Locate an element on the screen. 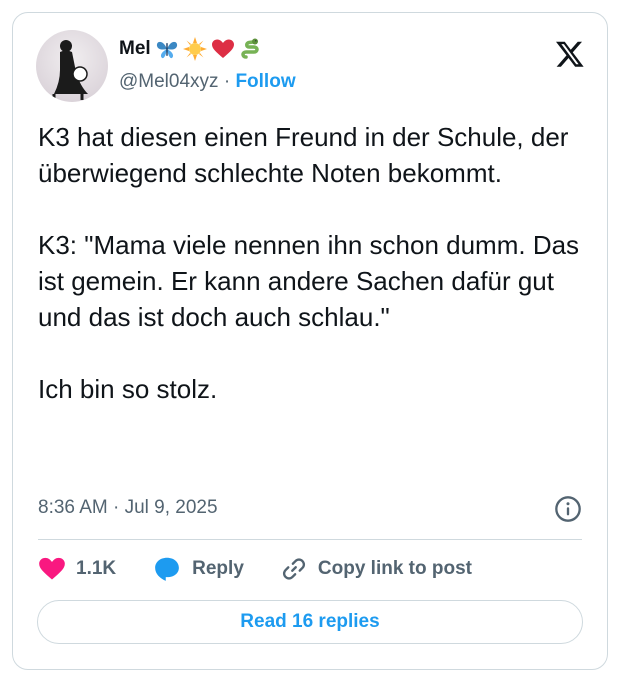 The height and width of the screenshot is (682, 620). reply-button: Reply is located at coordinates (198, 569).